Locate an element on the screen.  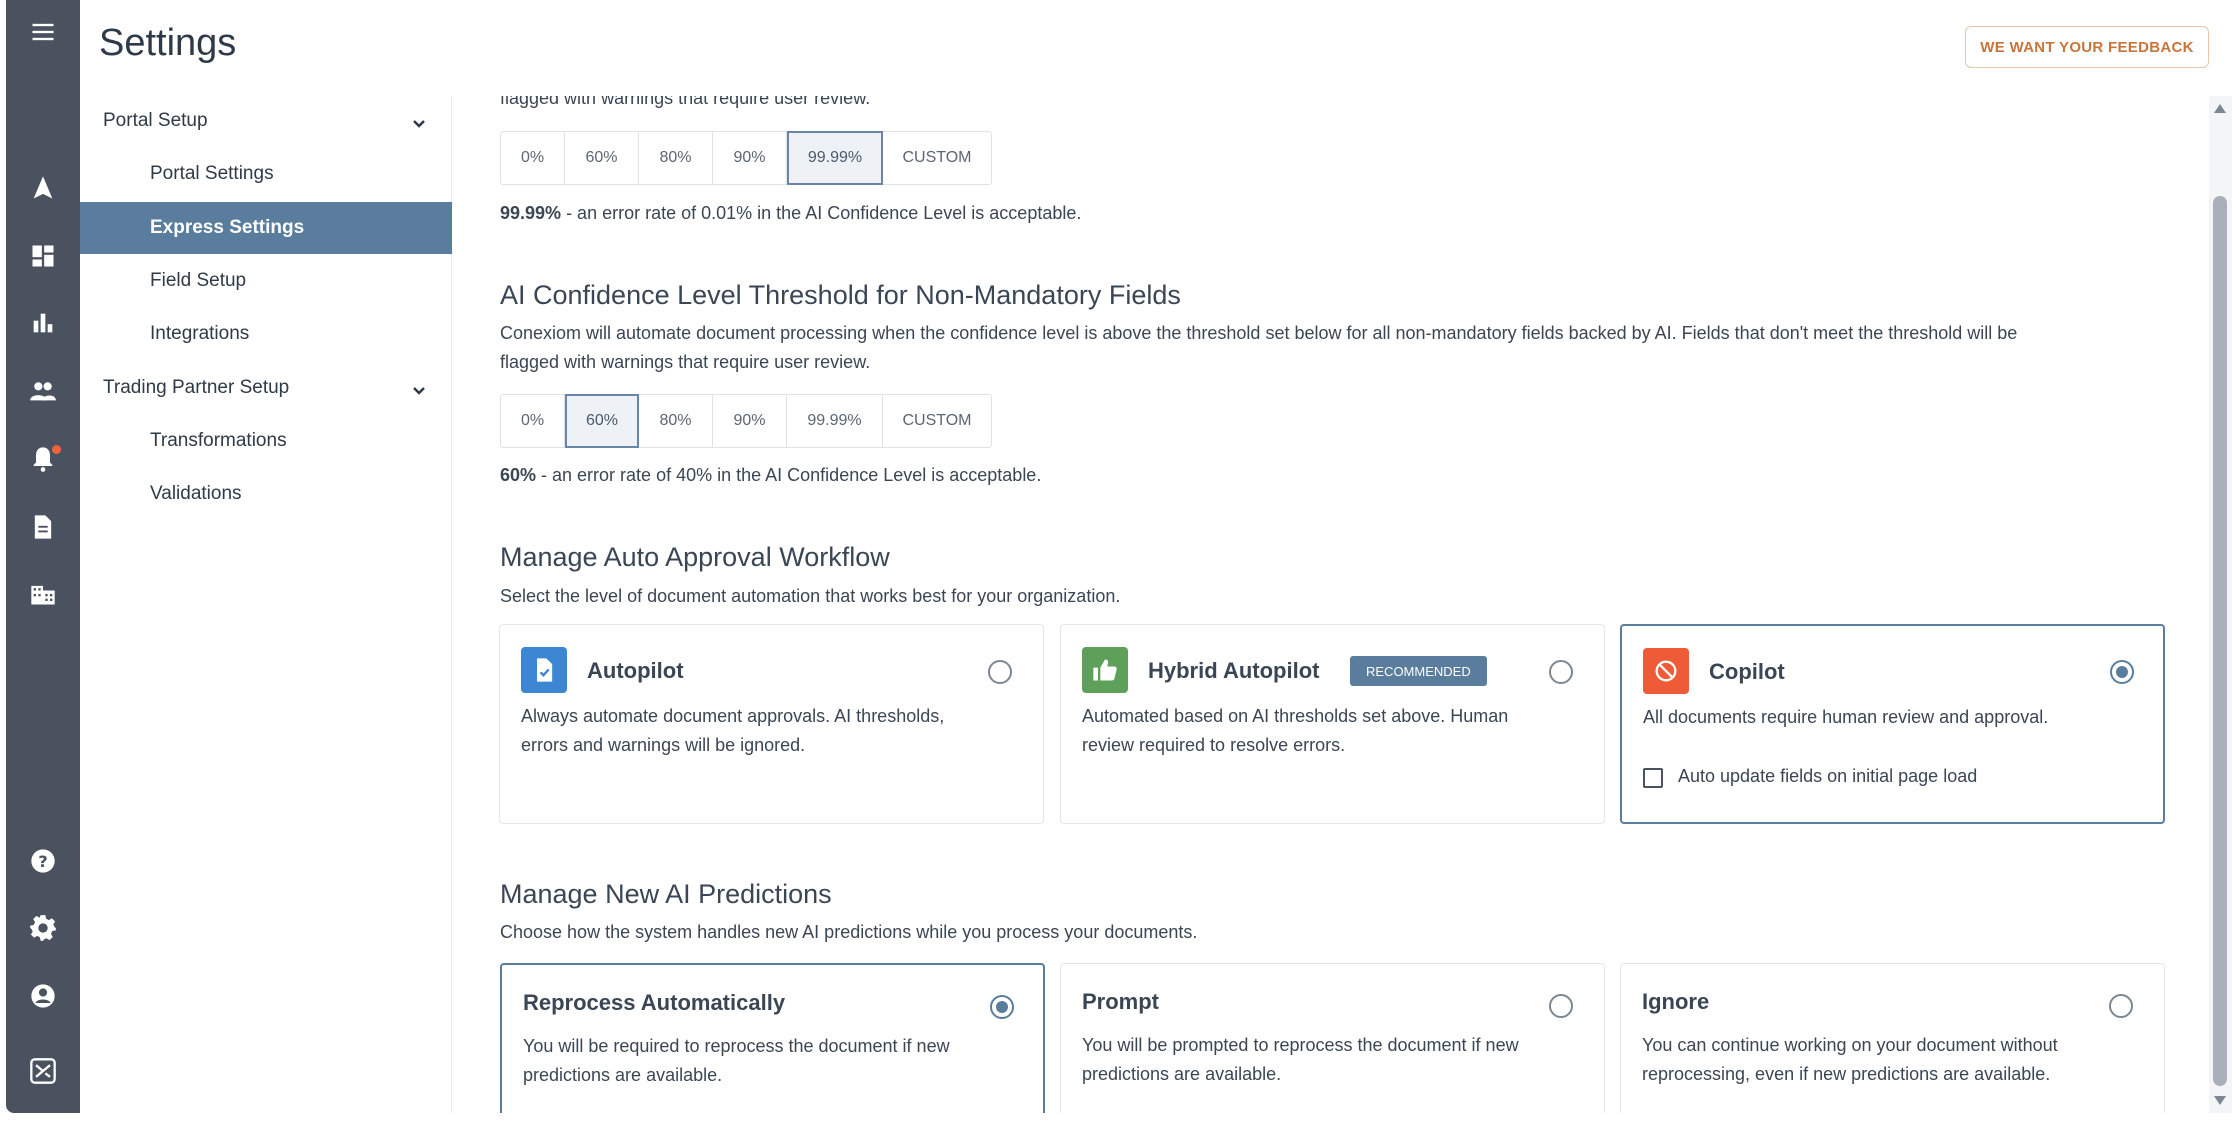
bar-chart-icon is located at coordinates (43, 323).